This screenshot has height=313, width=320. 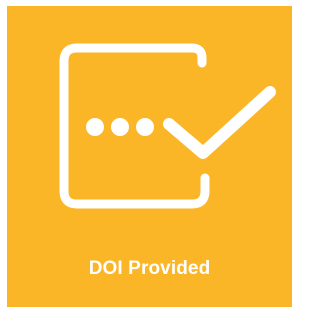 I want to click on tile-label: DOI Provided, so click(x=149, y=268).